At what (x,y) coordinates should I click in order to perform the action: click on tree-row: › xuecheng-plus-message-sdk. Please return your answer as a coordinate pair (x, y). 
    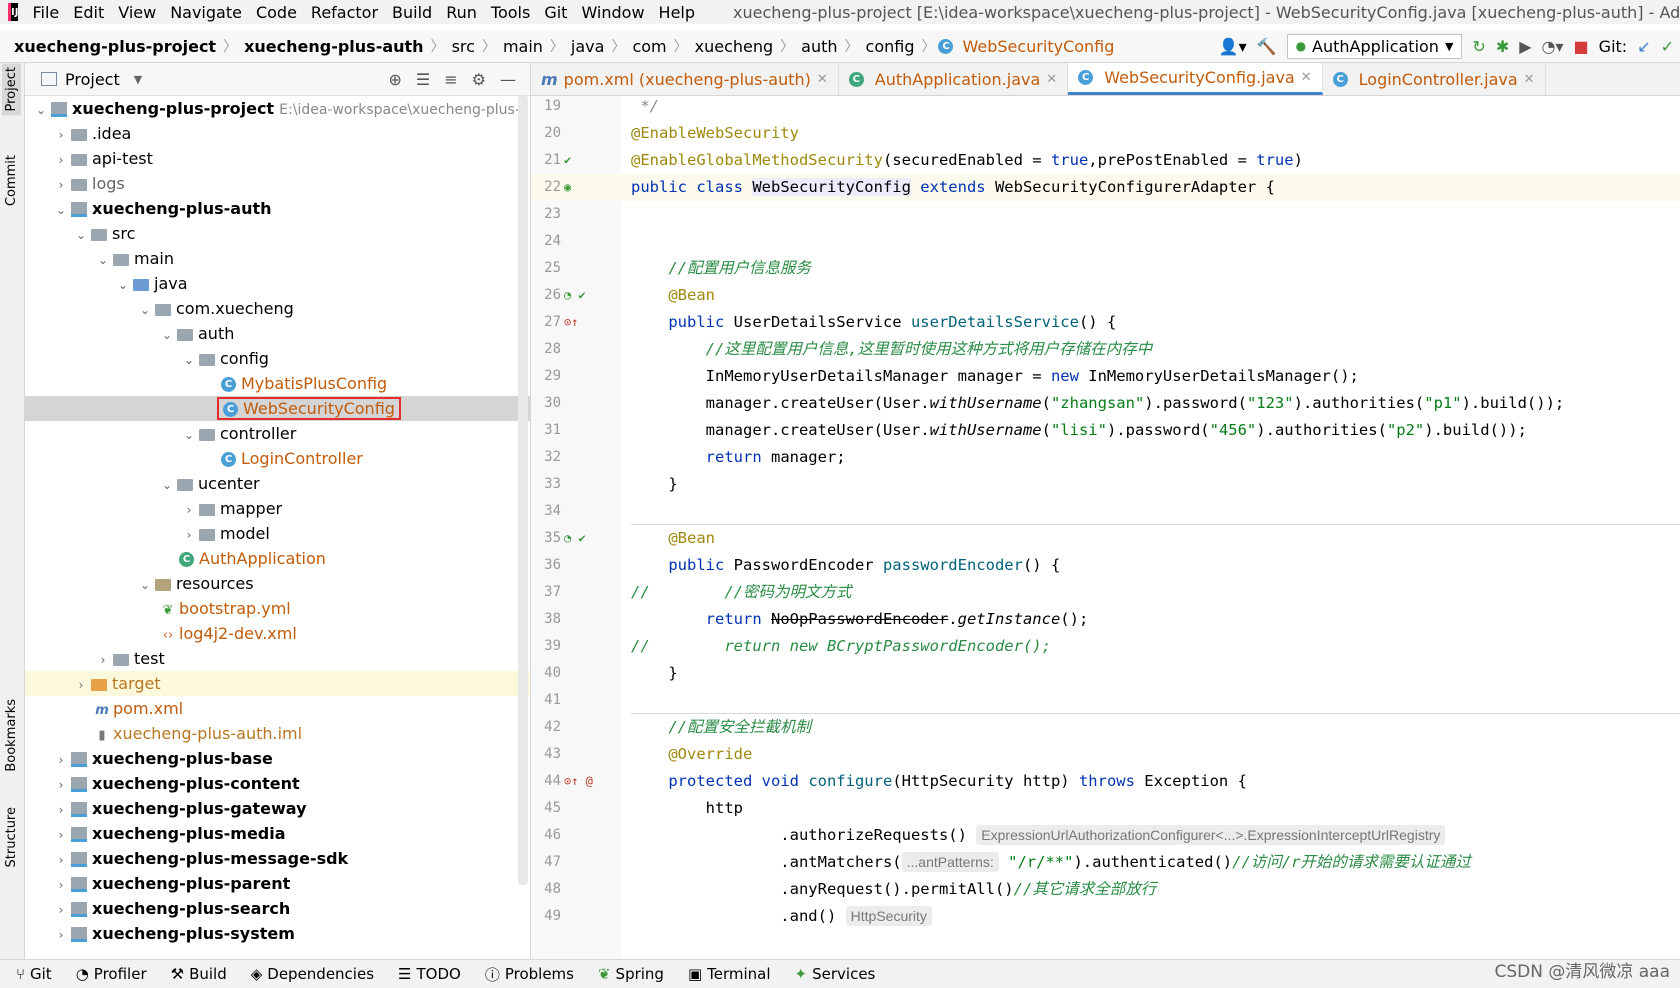
    Looking at the image, I should click on (277, 858).